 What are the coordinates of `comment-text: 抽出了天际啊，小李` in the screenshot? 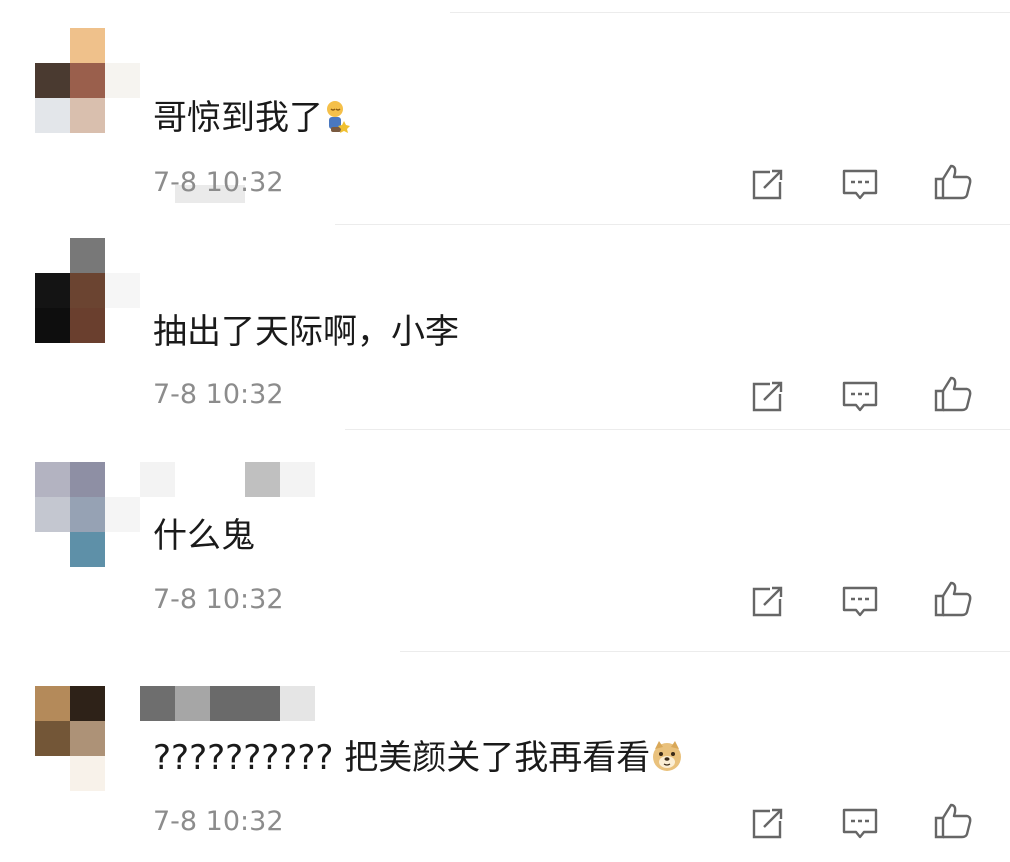 It's located at (306, 332).